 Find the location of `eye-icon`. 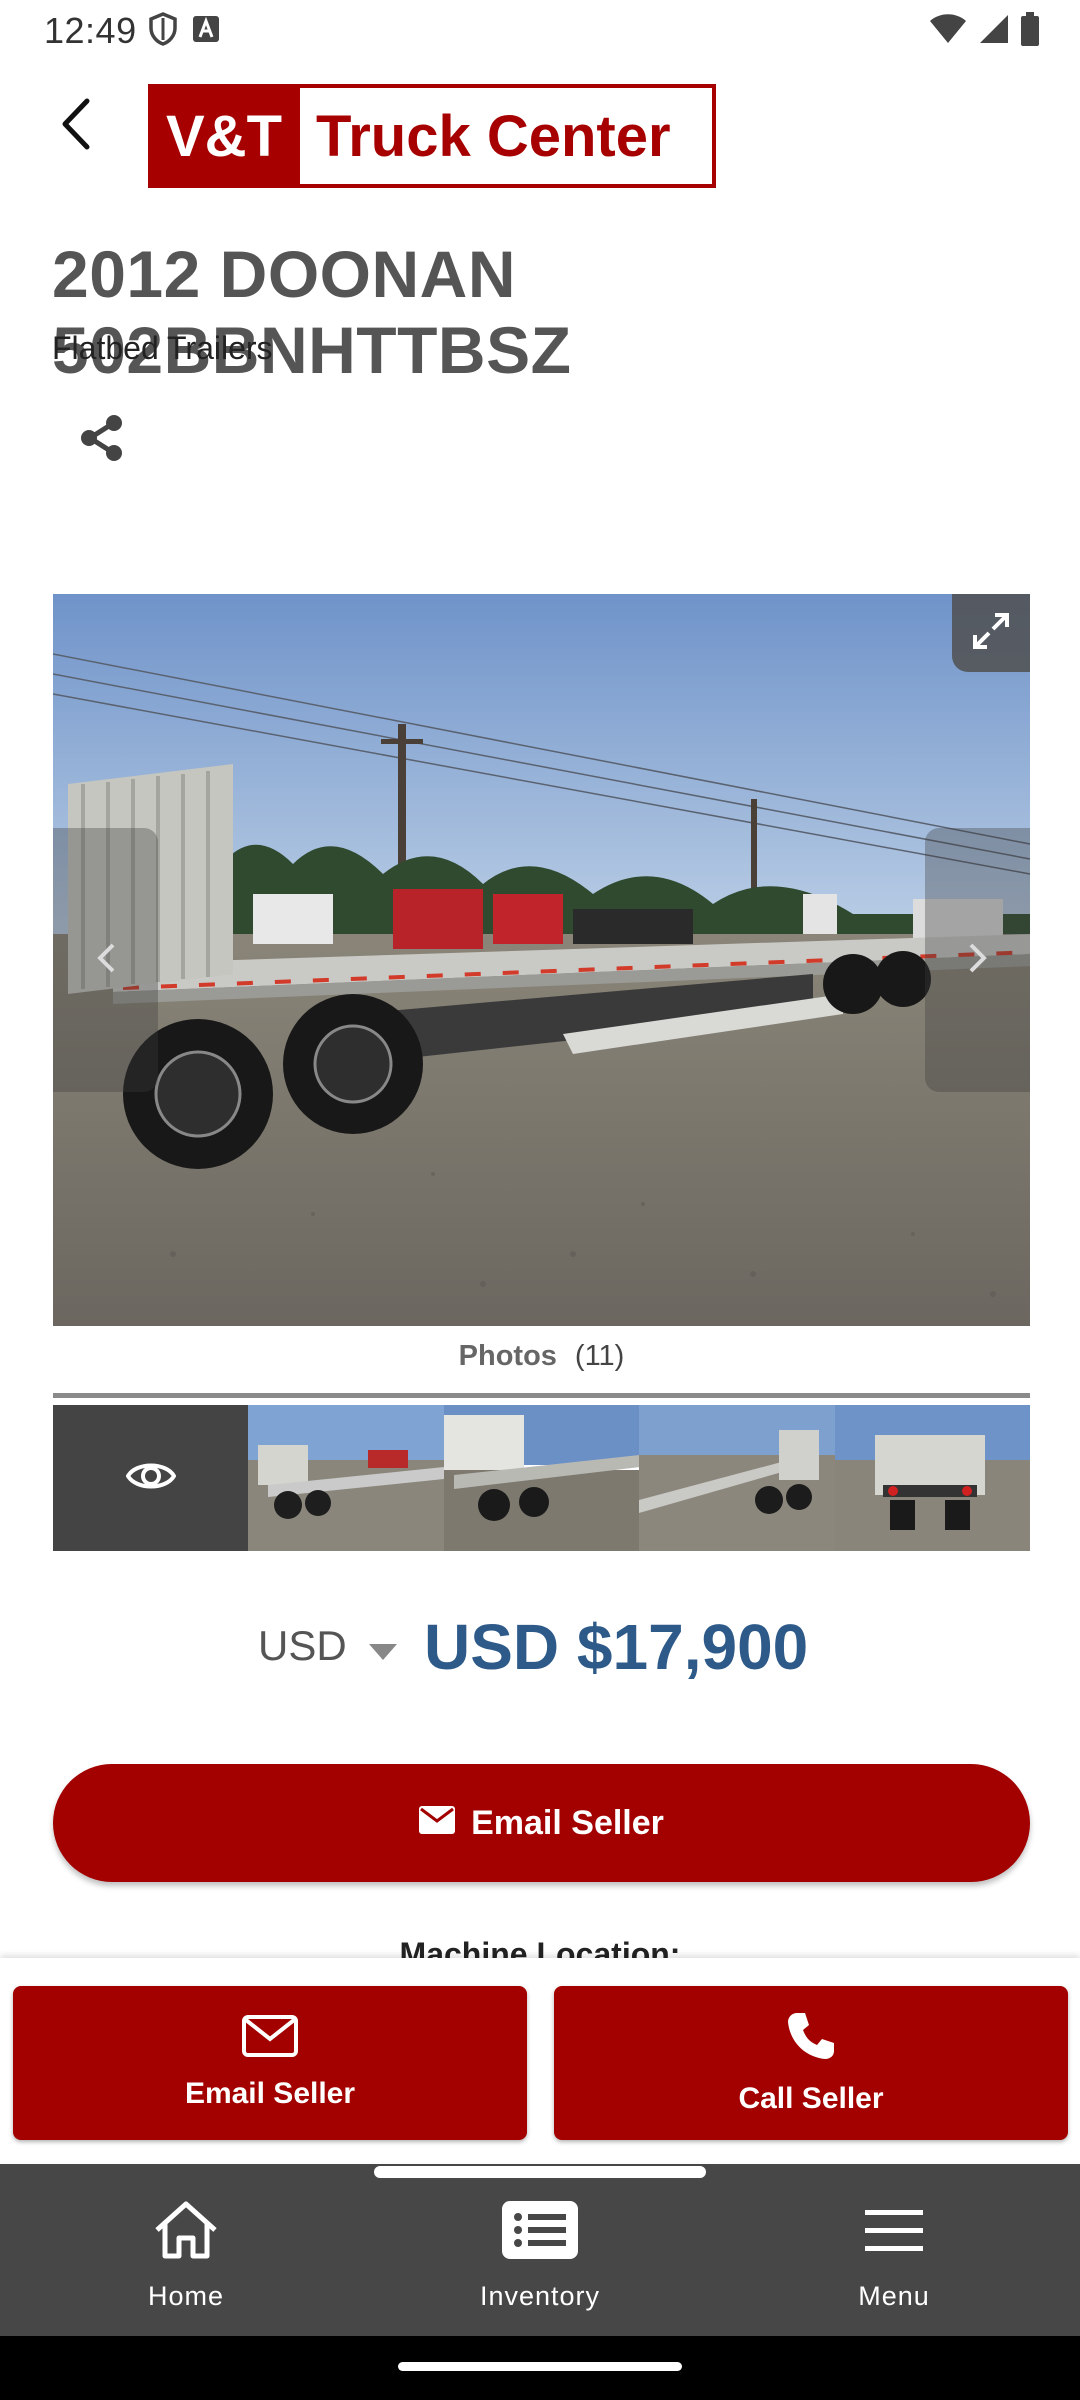

eye-icon is located at coordinates (150, 1478).